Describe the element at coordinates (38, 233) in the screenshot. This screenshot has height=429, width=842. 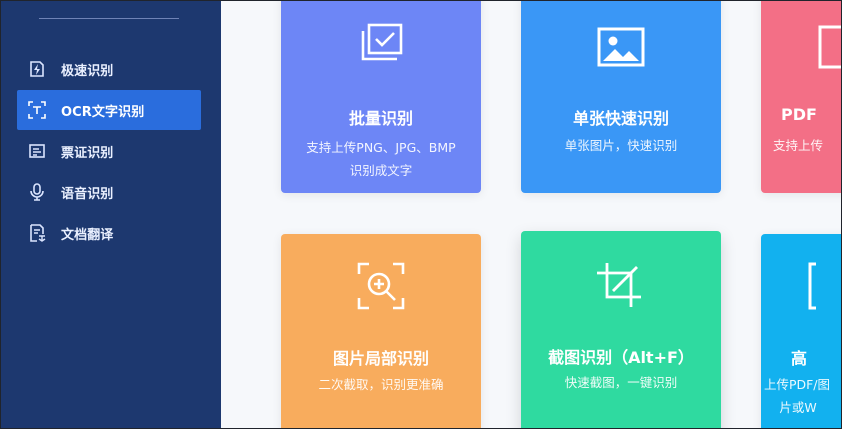
I see `doc-translate-icon` at that location.